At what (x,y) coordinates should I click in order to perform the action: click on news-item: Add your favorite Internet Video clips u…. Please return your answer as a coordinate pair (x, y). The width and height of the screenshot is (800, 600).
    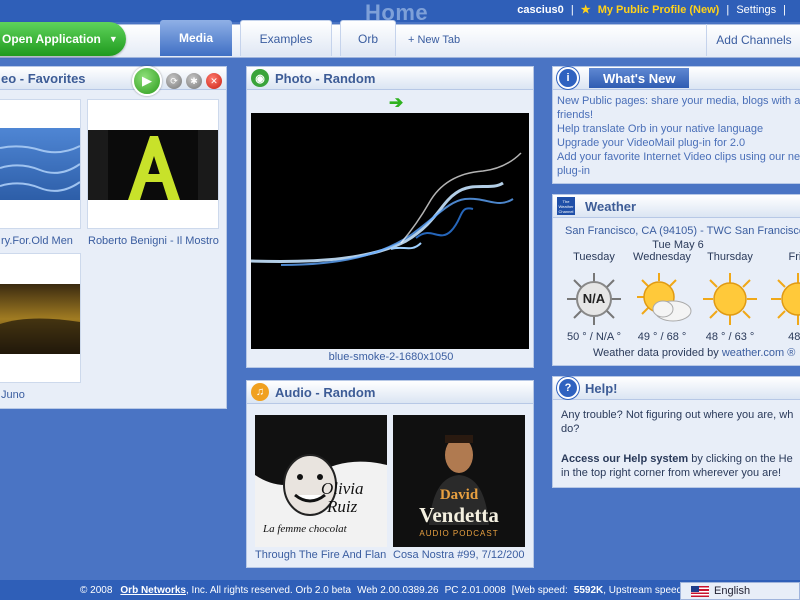
    Looking at the image, I should click on (678, 157).